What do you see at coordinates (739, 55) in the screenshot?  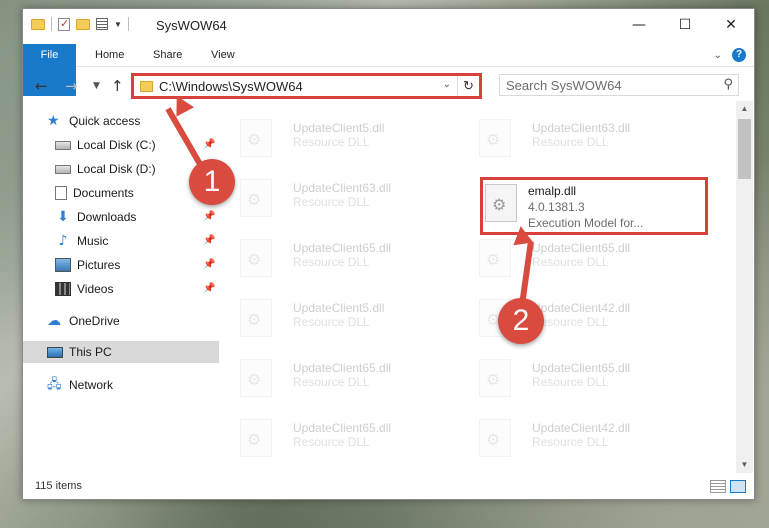 I see `help-icon: ?` at bounding box center [739, 55].